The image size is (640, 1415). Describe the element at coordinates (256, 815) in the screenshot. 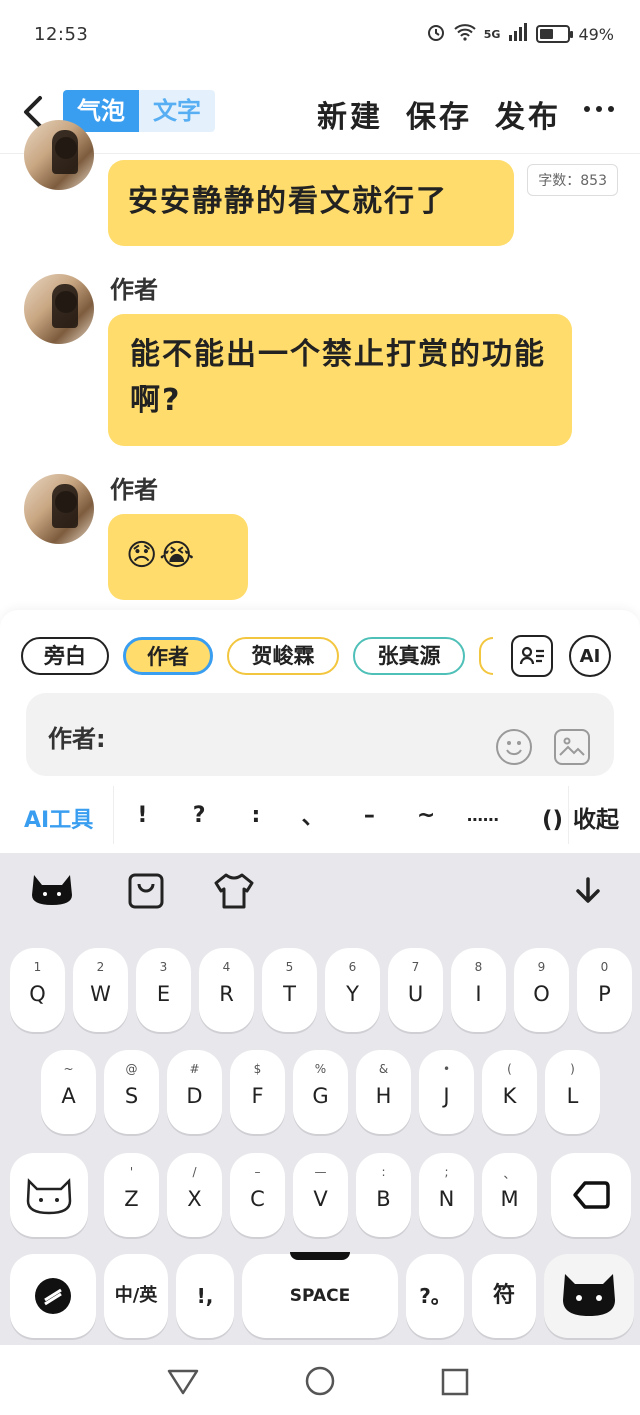

I see `punct-colon: :` at that location.